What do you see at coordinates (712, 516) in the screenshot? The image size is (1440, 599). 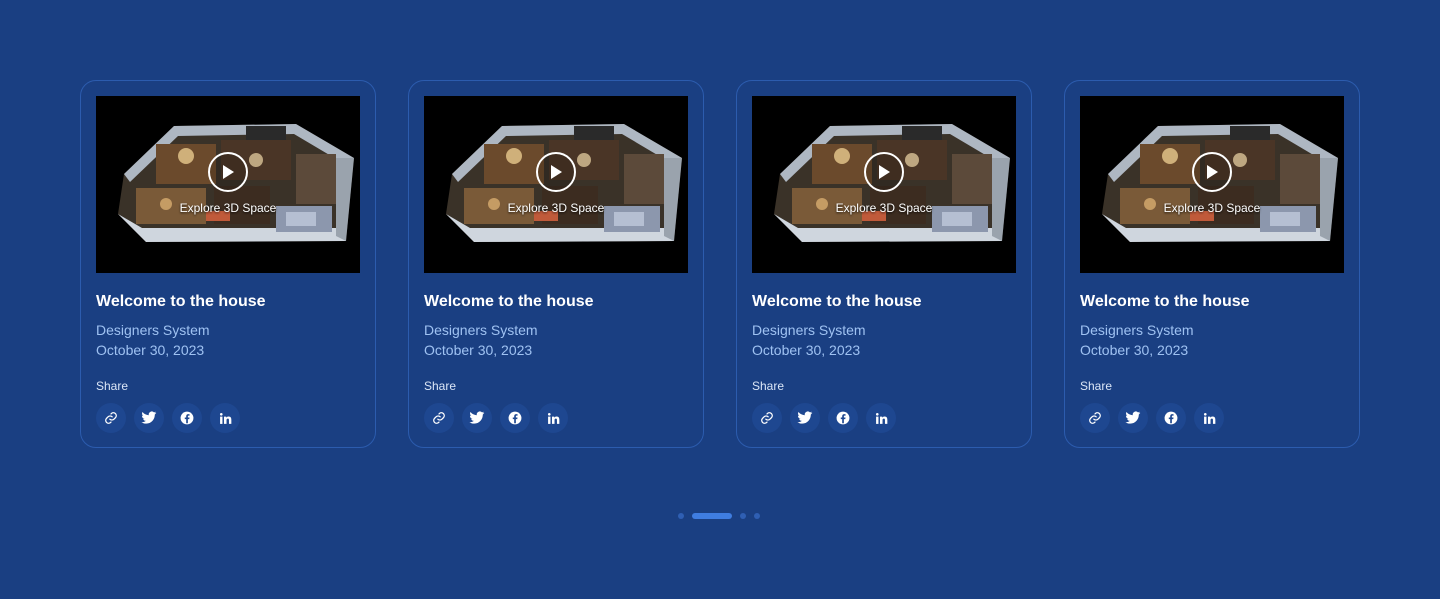 I see `pagination-dot-active` at bounding box center [712, 516].